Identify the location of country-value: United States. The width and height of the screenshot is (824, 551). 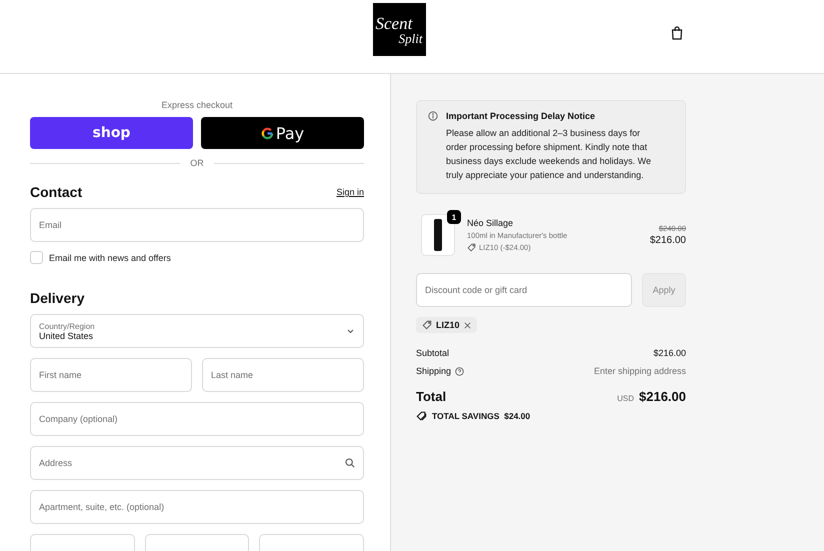
(66, 335).